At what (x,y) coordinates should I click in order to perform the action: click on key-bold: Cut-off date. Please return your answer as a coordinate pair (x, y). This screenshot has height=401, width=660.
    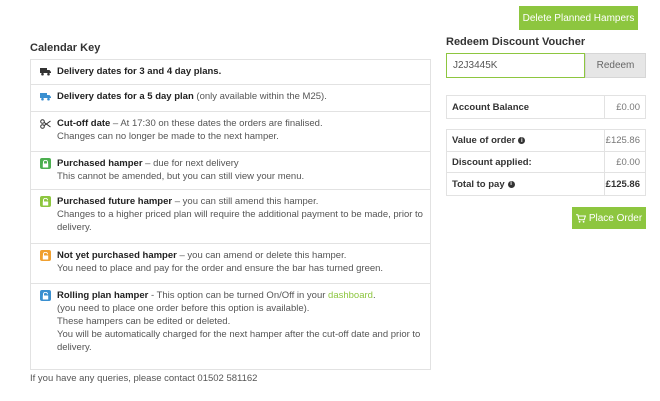
    Looking at the image, I should click on (84, 123).